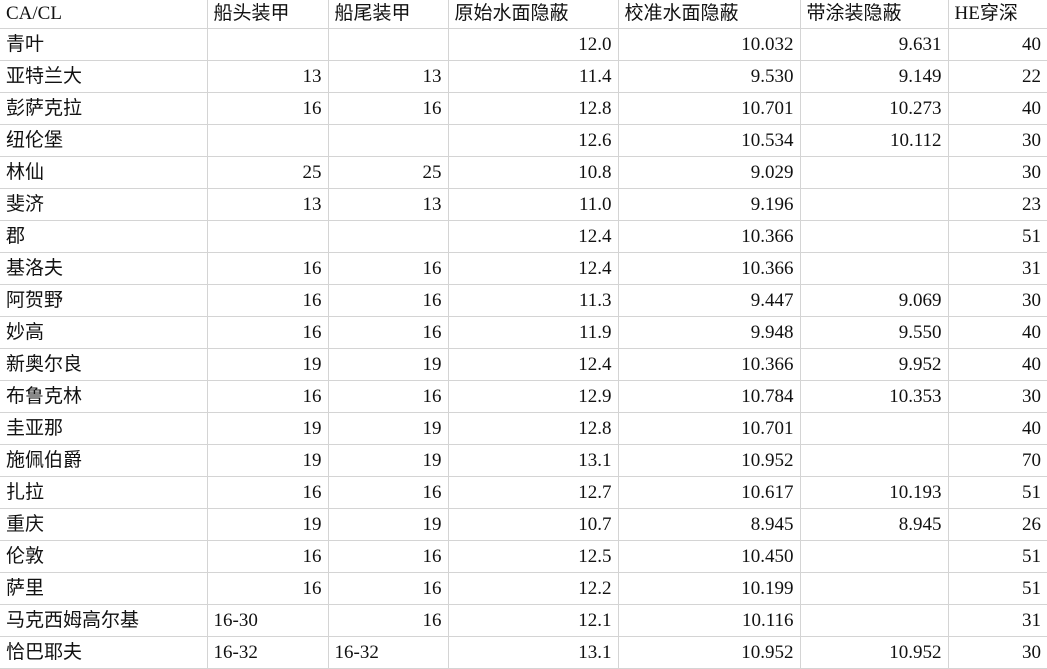 Image resolution: width=1047 pixels, height=669 pixels. Describe the element at coordinates (268, 620) in the screenshot. I see `cell-bow-armor: 16-30` at that location.